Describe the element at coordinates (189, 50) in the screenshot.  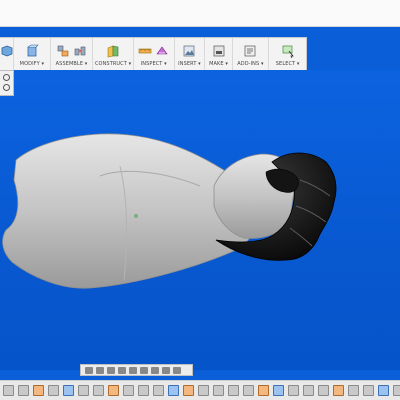
I see `insert-image-icon` at that location.